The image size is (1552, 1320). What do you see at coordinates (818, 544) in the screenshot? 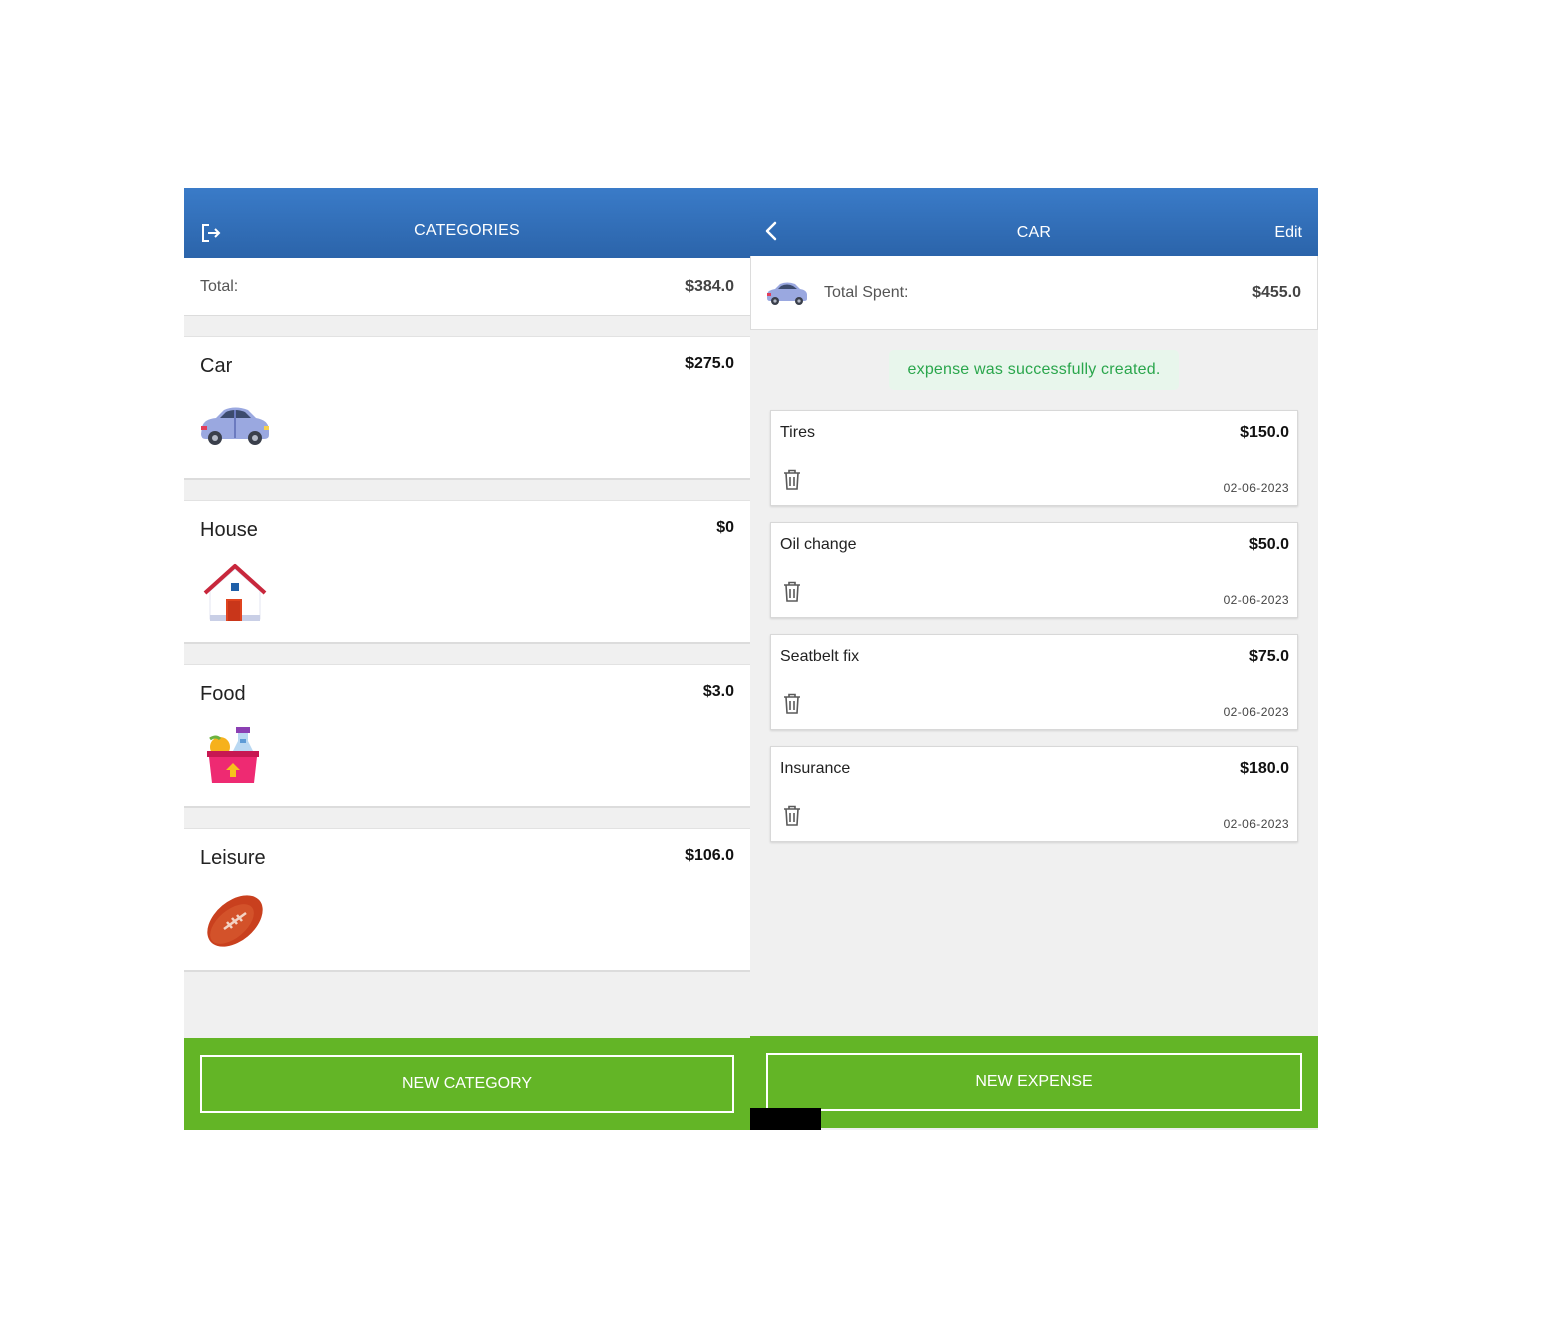
I see `expense-name: Oil change` at bounding box center [818, 544].